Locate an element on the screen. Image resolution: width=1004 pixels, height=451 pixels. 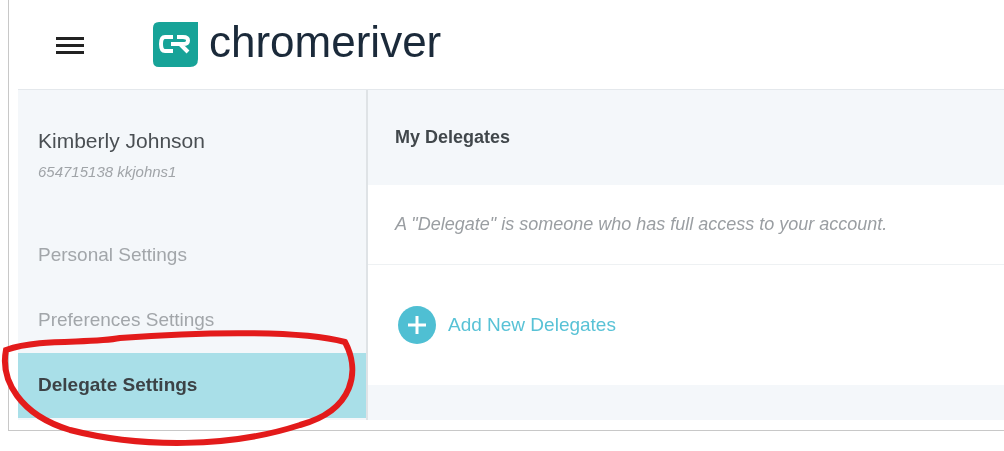
description-text: A "Delegate" is someone who has full access to your account. is located at coordinates (641, 224).